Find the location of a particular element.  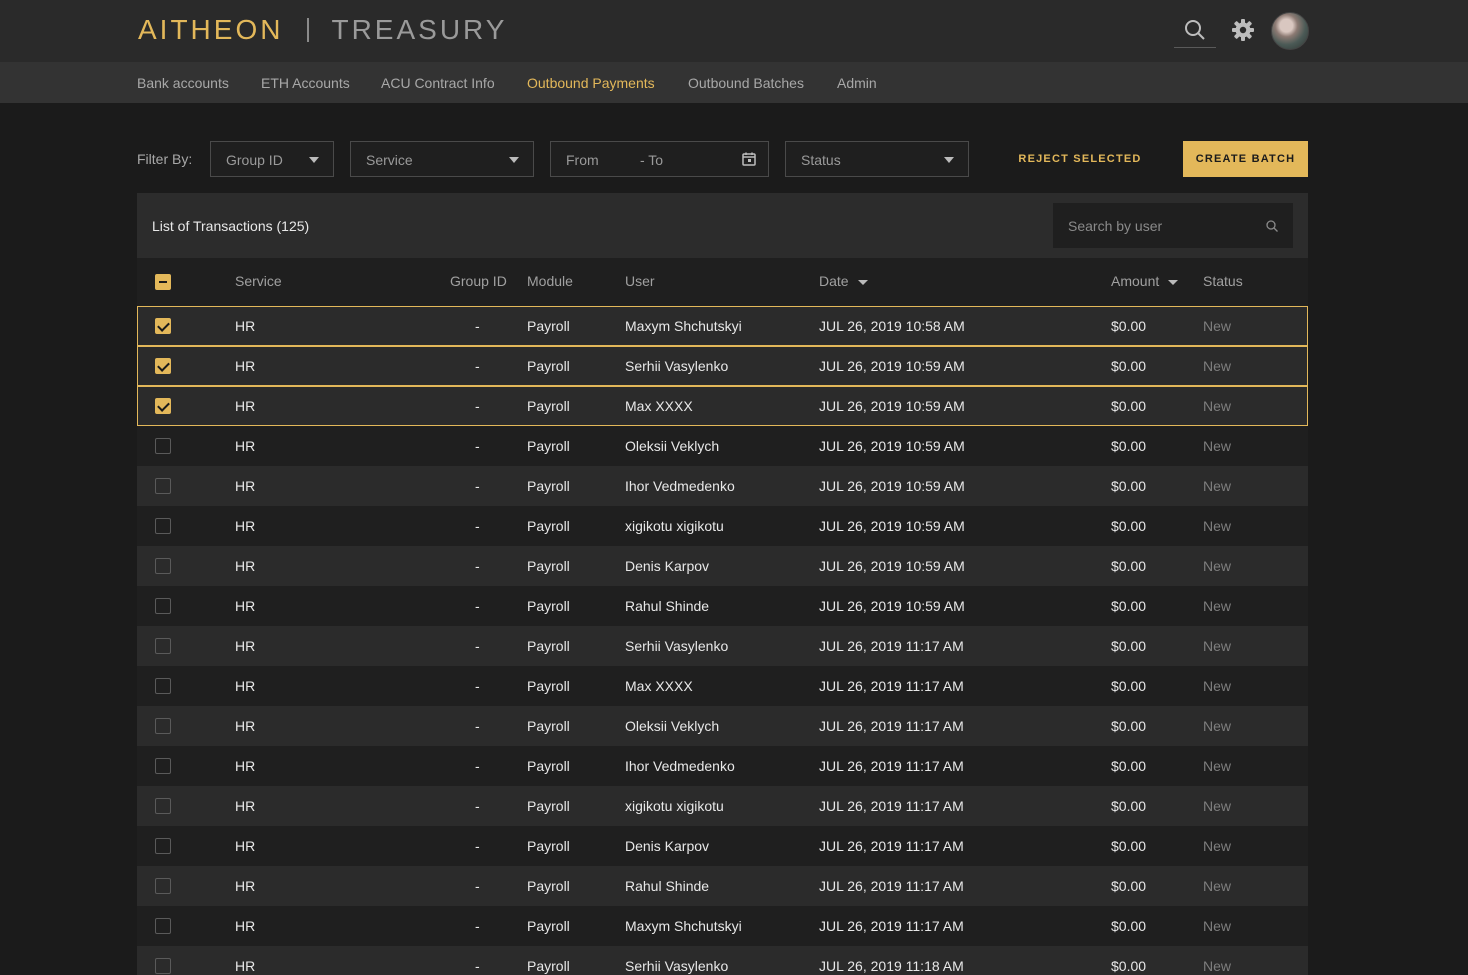

reject-selected-button: REJECT SELECTED is located at coordinates (1080, 159).